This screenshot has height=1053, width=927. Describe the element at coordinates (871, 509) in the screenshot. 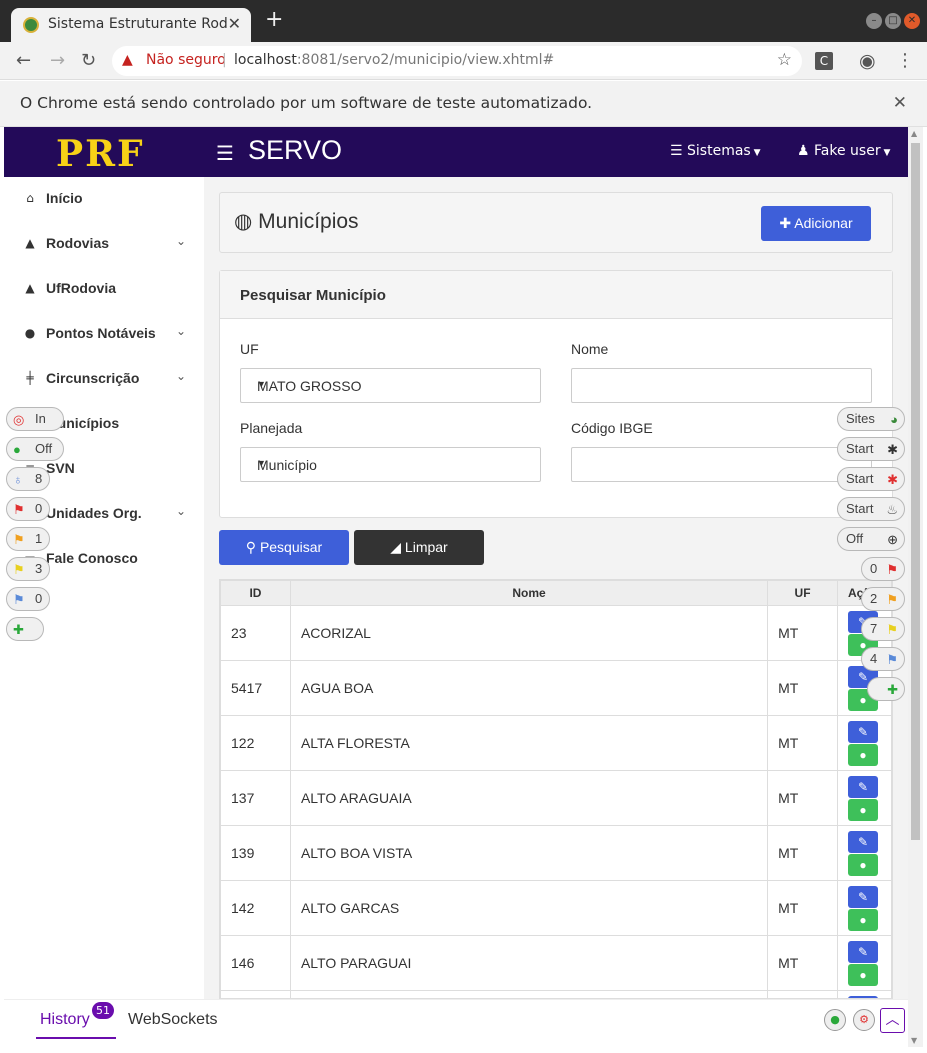

I see `floating-pill: Start ♨` at that location.